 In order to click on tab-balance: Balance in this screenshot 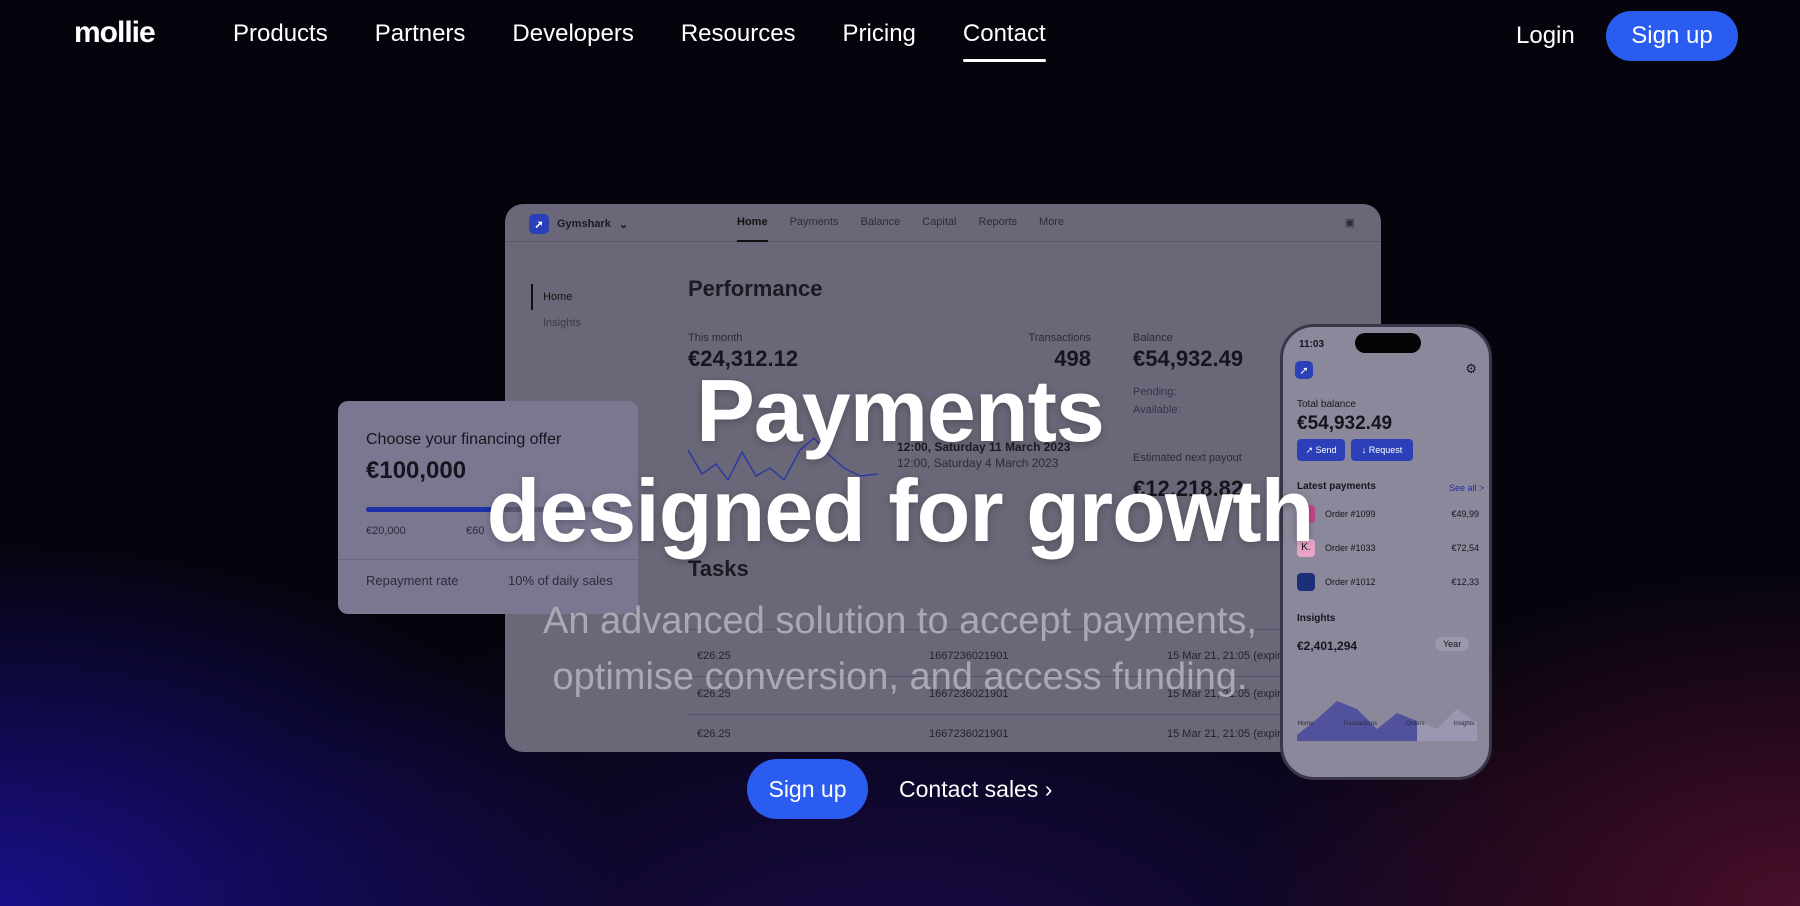, I will do `click(880, 222)`.